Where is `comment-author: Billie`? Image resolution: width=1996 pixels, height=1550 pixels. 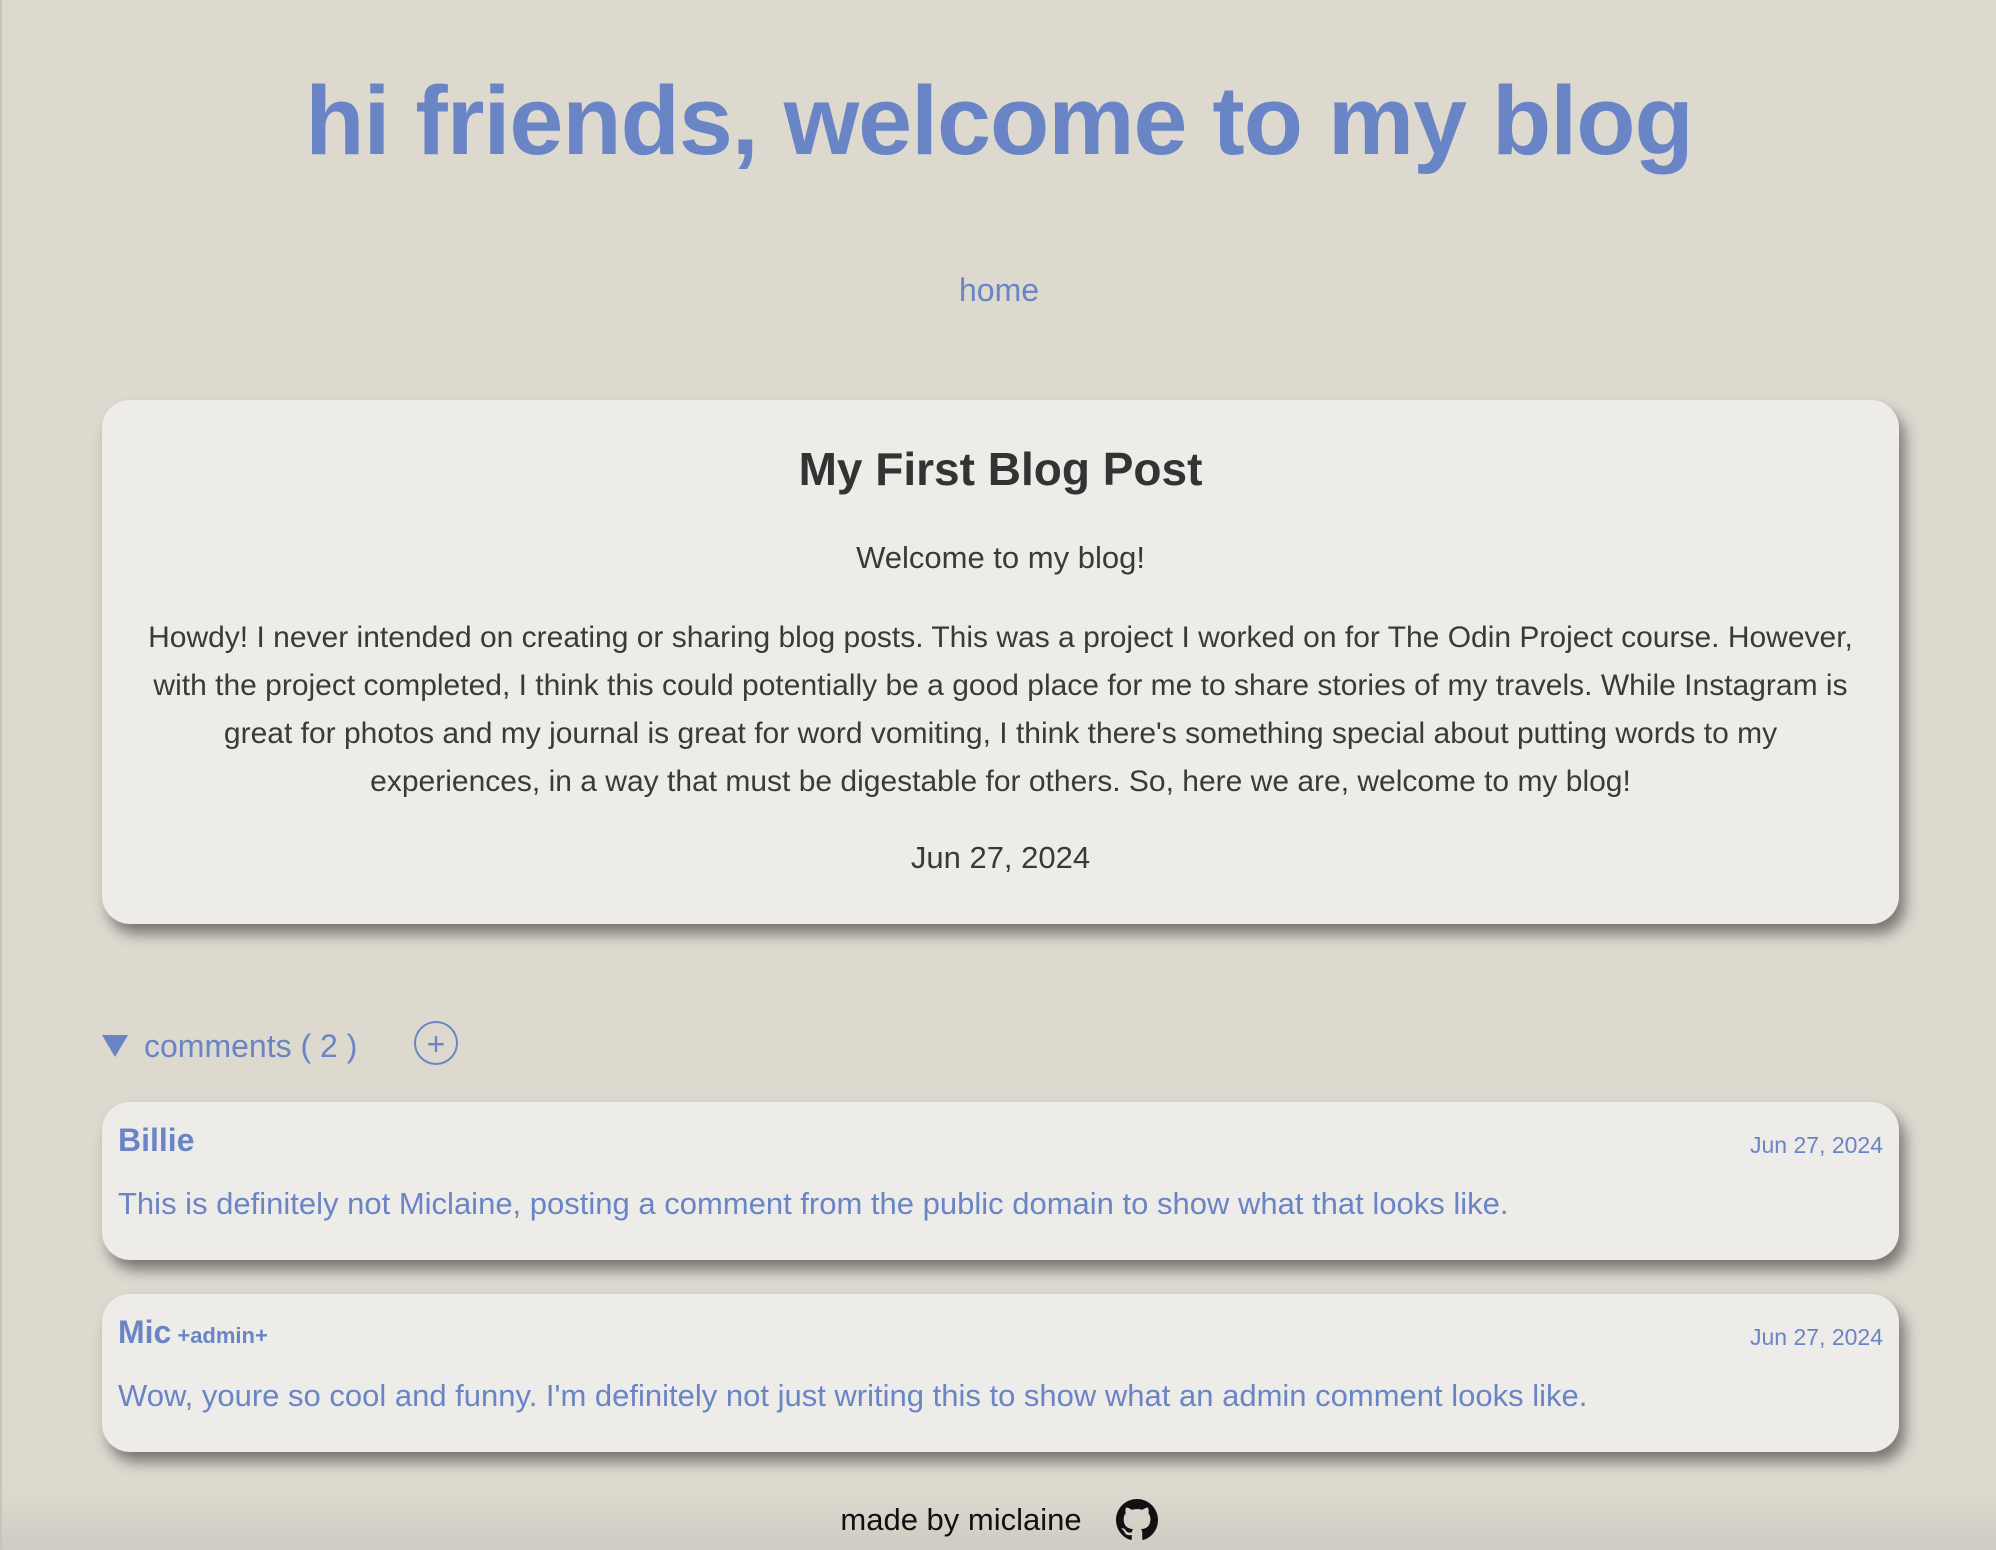
comment-author: Billie is located at coordinates (156, 1140).